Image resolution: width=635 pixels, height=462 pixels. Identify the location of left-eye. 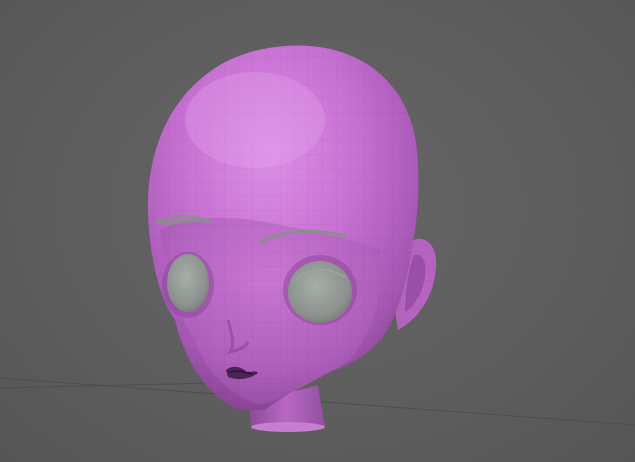
(188, 283).